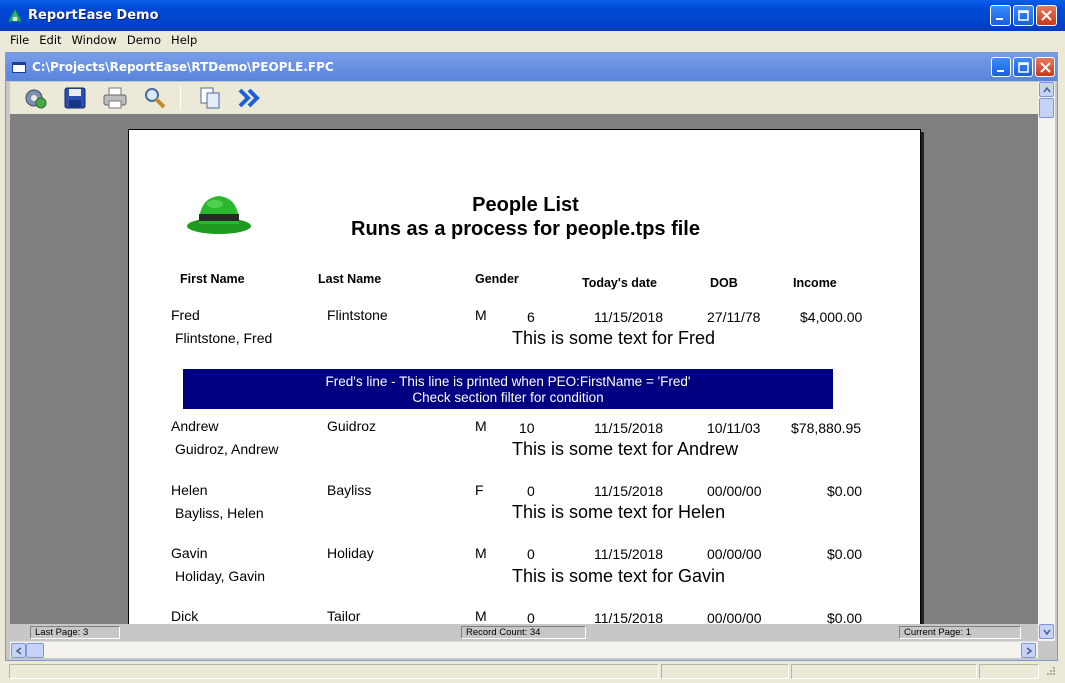 The height and width of the screenshot is (683, 1065). I want to click on scroll-up-button, so click(1046, 89).